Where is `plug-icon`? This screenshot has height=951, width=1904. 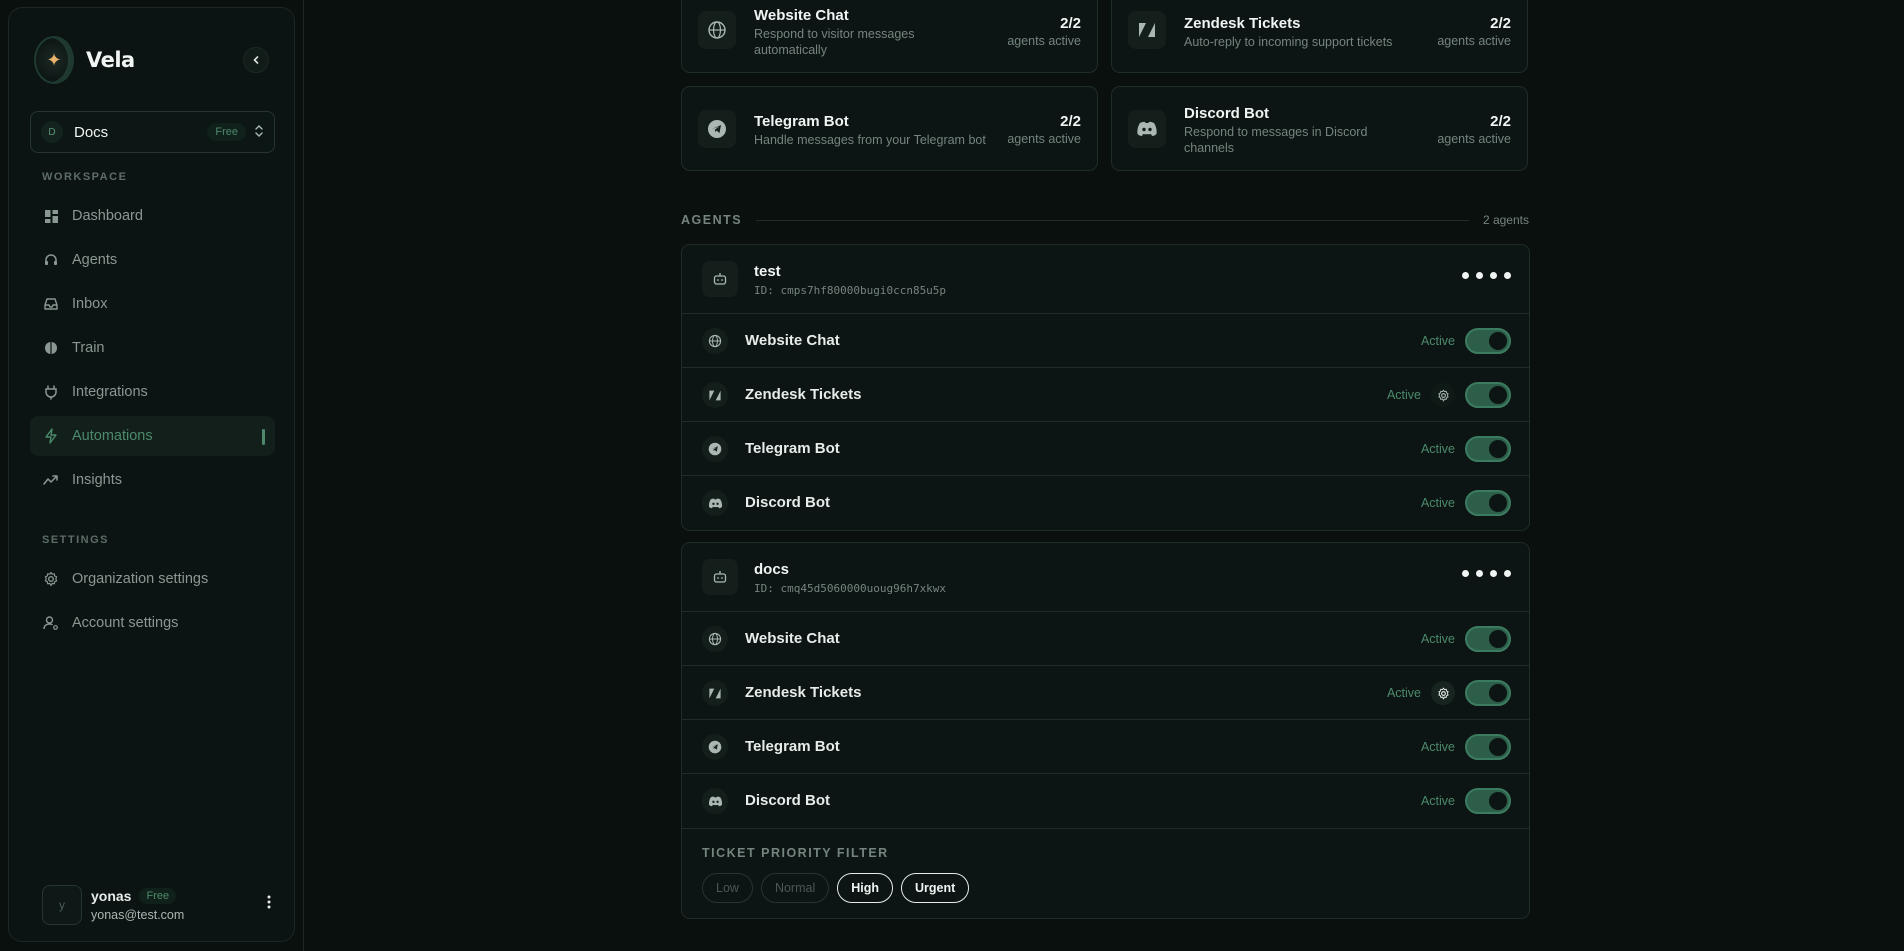
plug-icon is located at coordinates (51, 392).